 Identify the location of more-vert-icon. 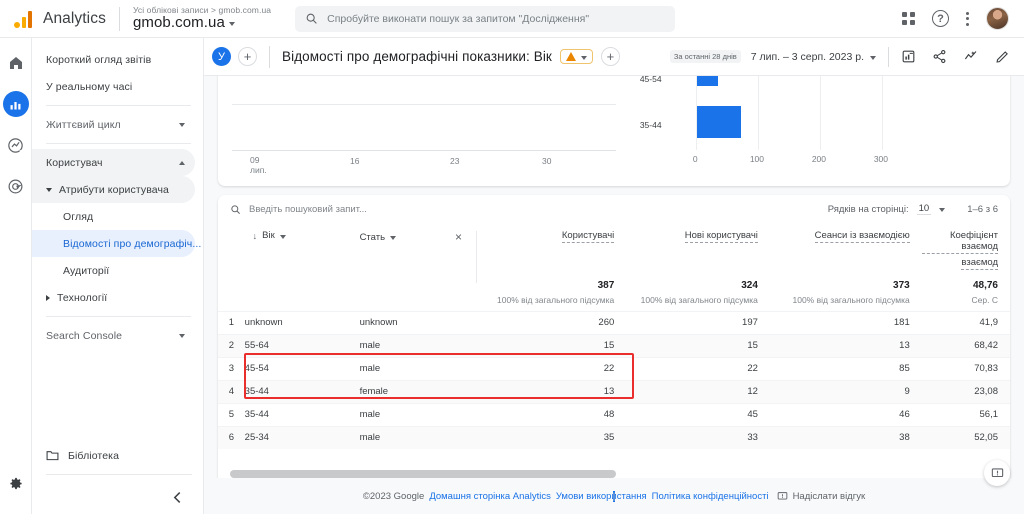
(967, 18).